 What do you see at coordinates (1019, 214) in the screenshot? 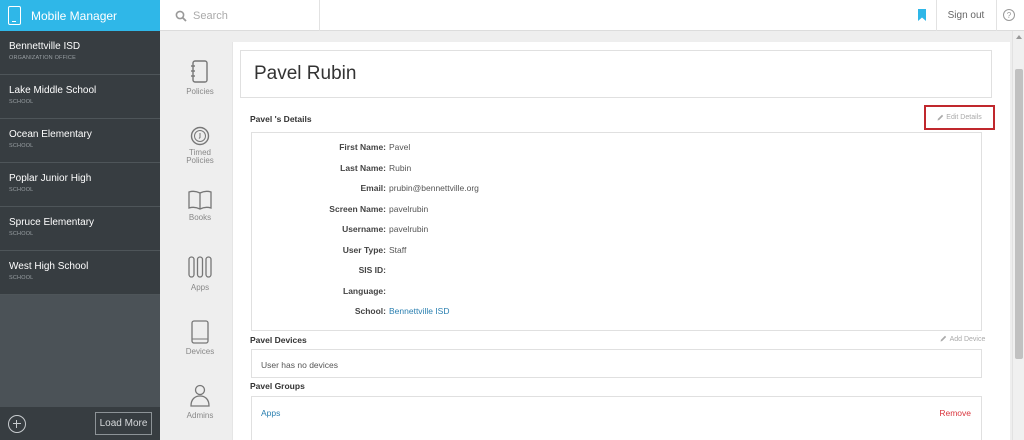
I see `scrollbar-thumb` at bounding box center [1019, 214].